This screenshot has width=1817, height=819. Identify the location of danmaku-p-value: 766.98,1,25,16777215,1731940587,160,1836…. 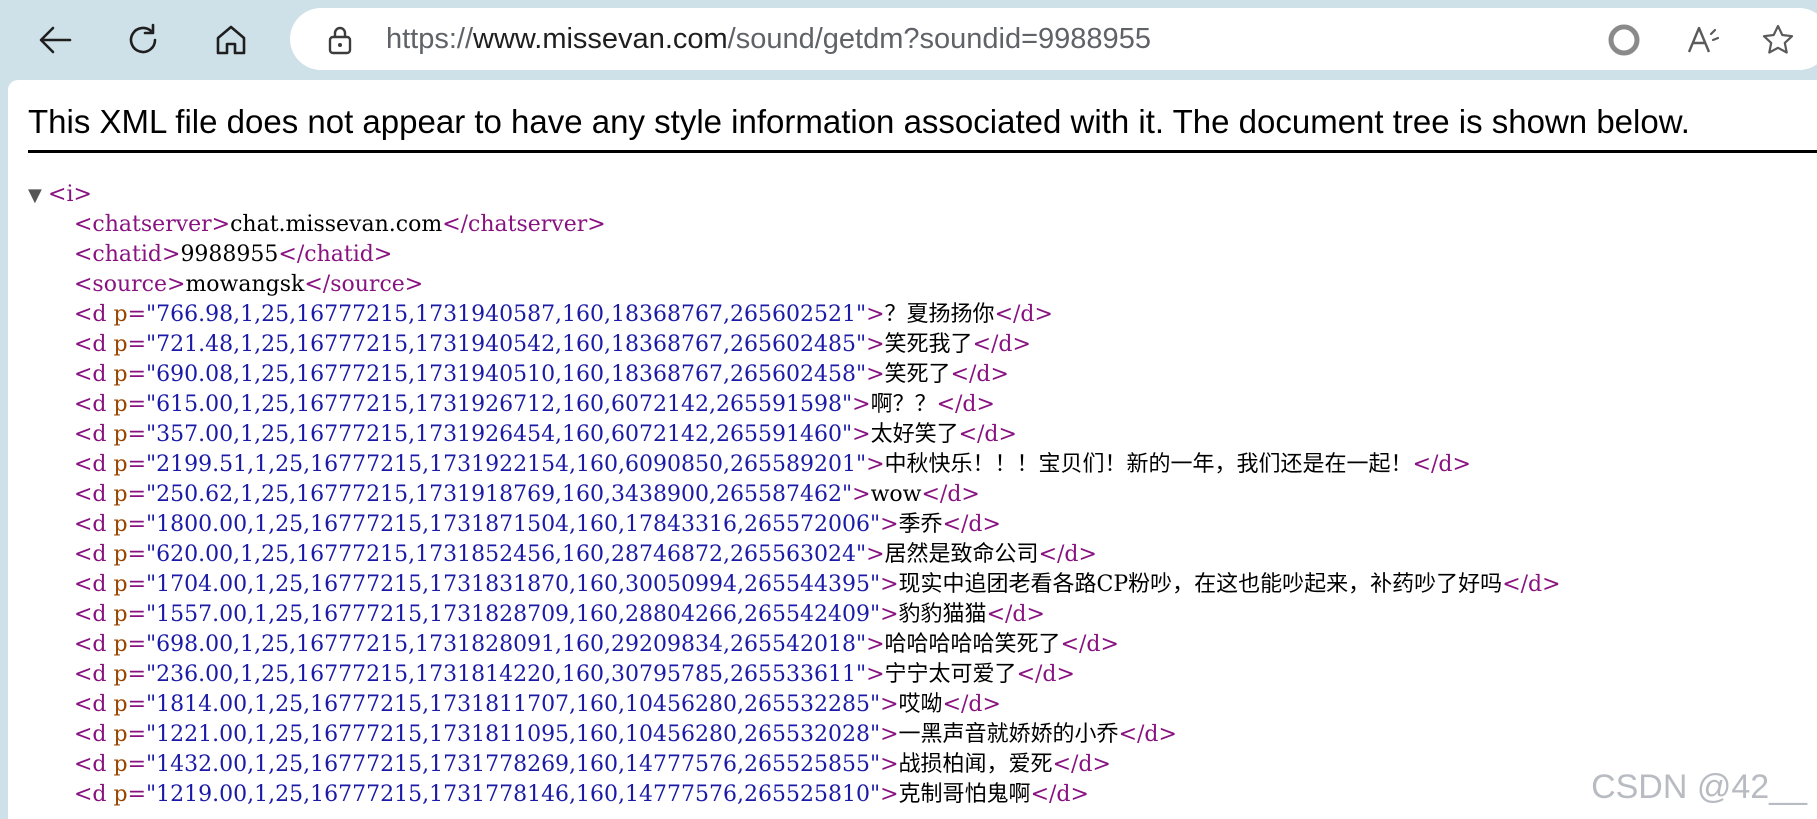
(506, 314).